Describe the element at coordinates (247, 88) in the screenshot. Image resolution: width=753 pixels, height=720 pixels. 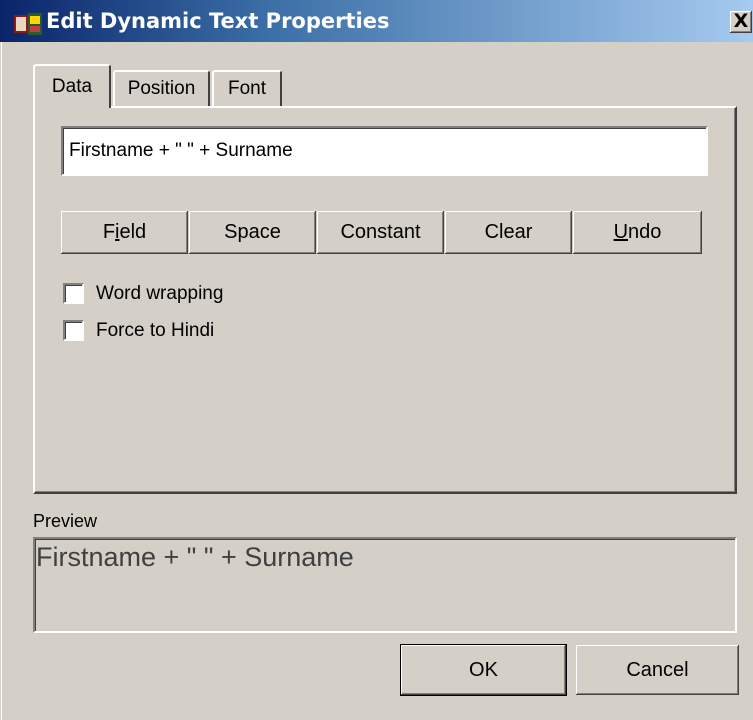
I see `tab-font: Font` at that location.